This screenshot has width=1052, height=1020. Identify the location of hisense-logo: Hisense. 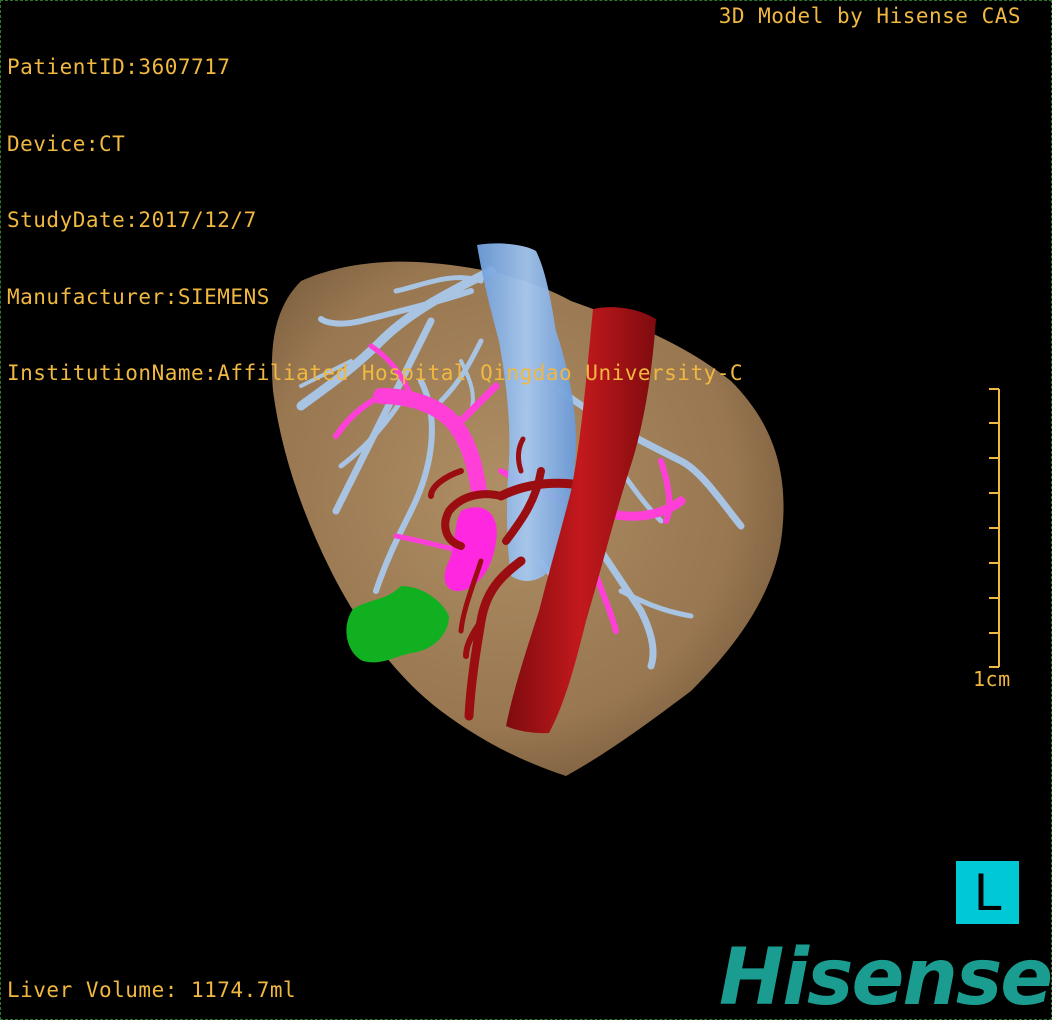
(885, 976).